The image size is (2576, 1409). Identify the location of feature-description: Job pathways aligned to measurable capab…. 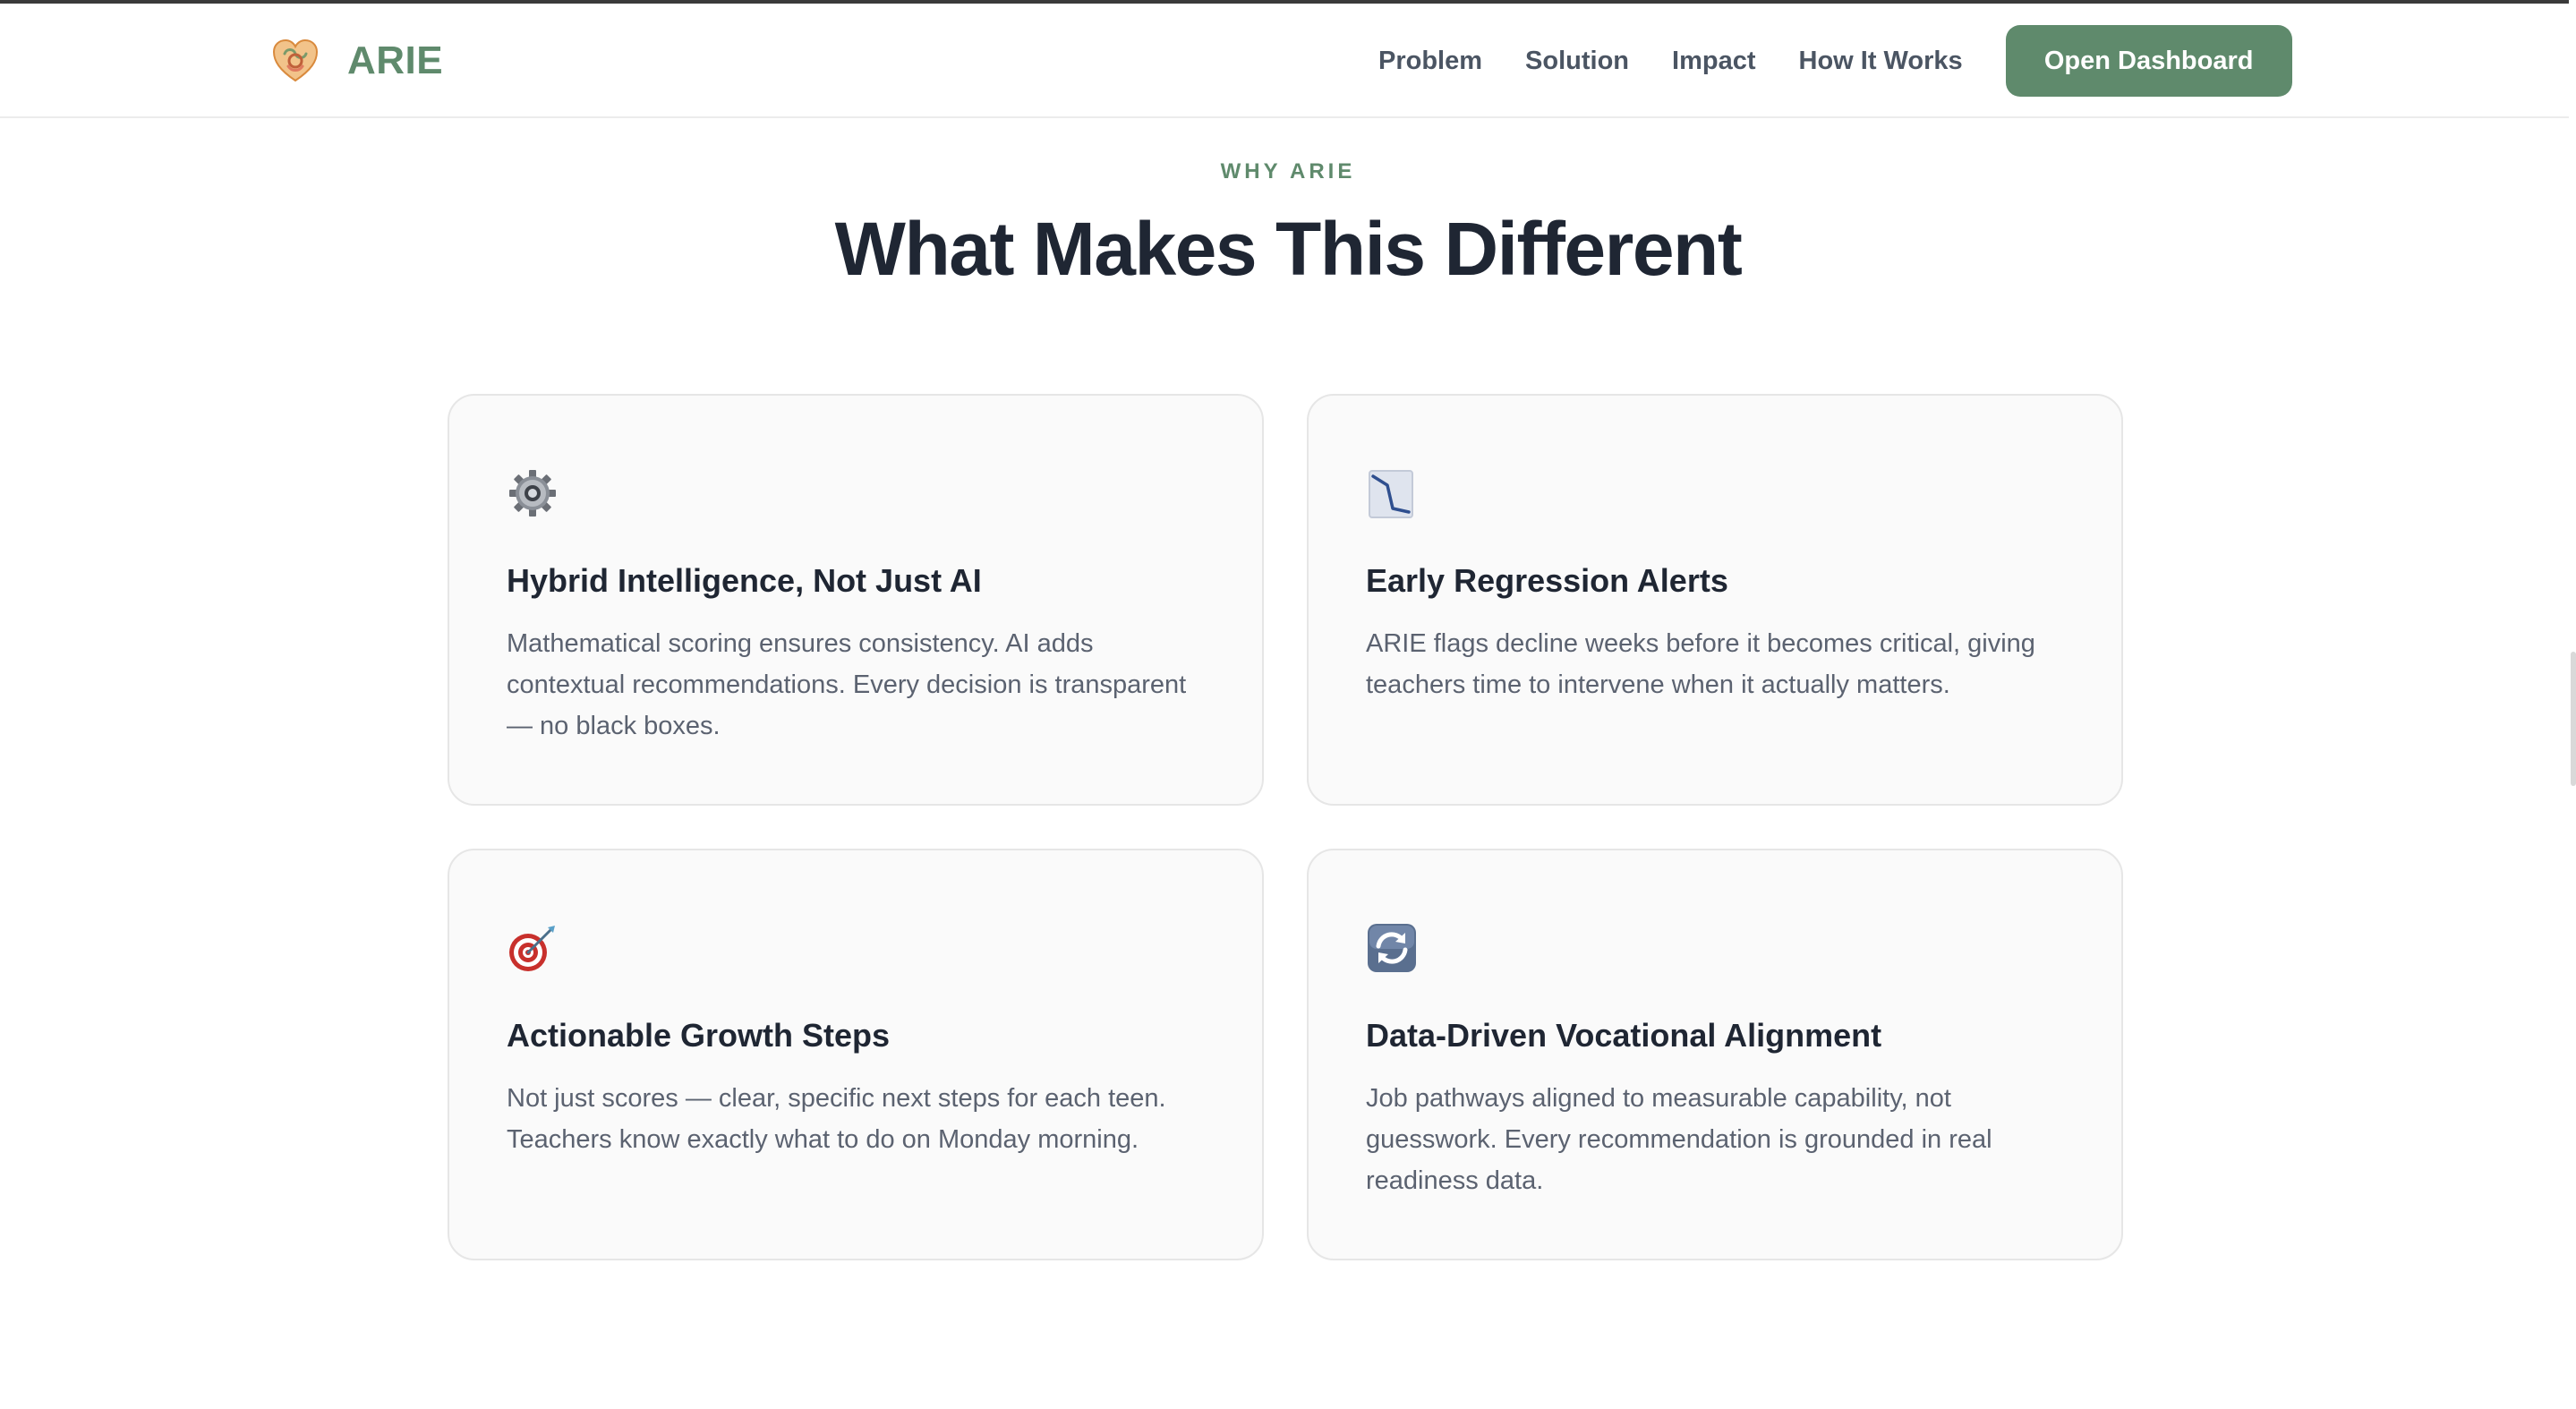
(1679, 1140).